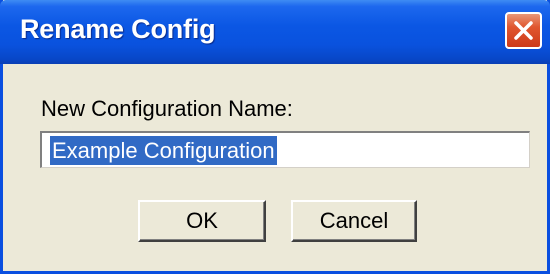  Describe the element at coordinates (118, 29) in the screenshot. I see `window-title: Rename Config` at that location.